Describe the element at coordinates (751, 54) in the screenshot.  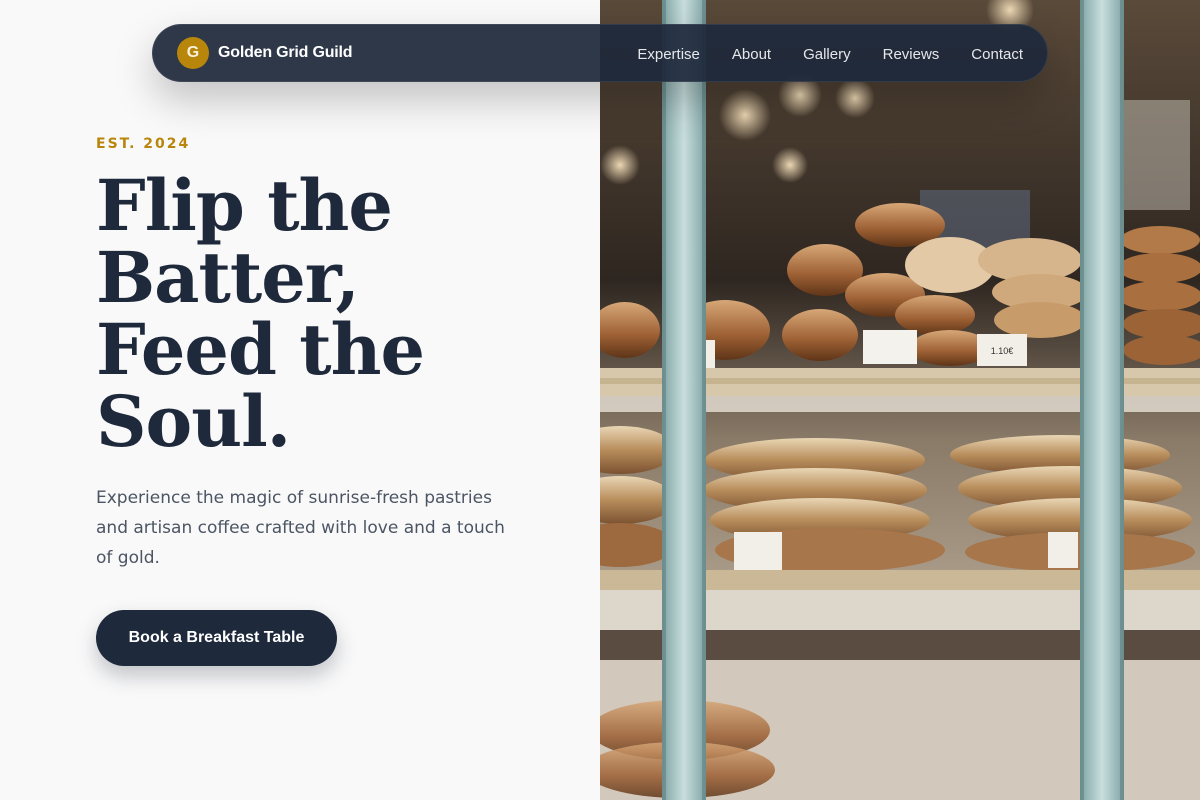
I see `nav-link-about: About` at that location.